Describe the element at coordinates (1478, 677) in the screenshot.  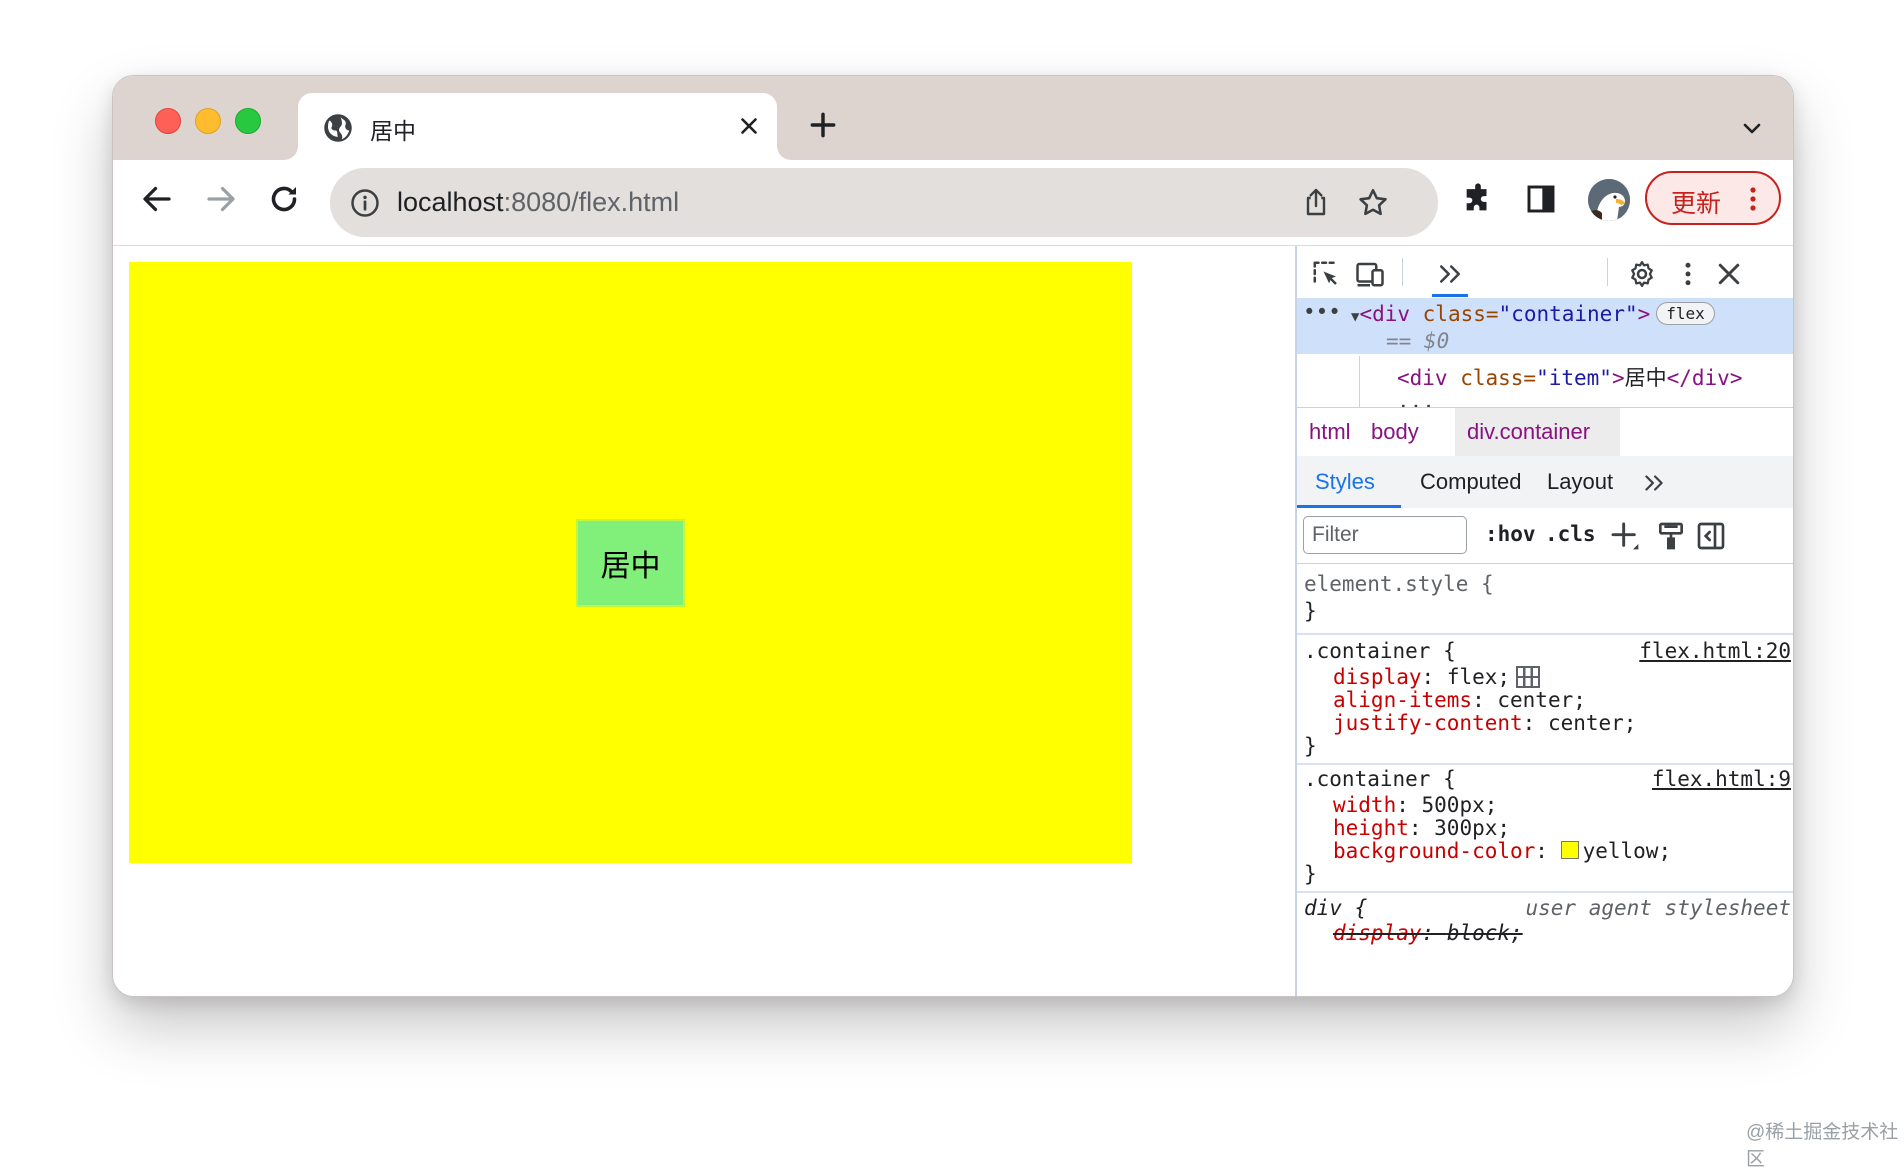
I see `property-value: flex;` at that location.